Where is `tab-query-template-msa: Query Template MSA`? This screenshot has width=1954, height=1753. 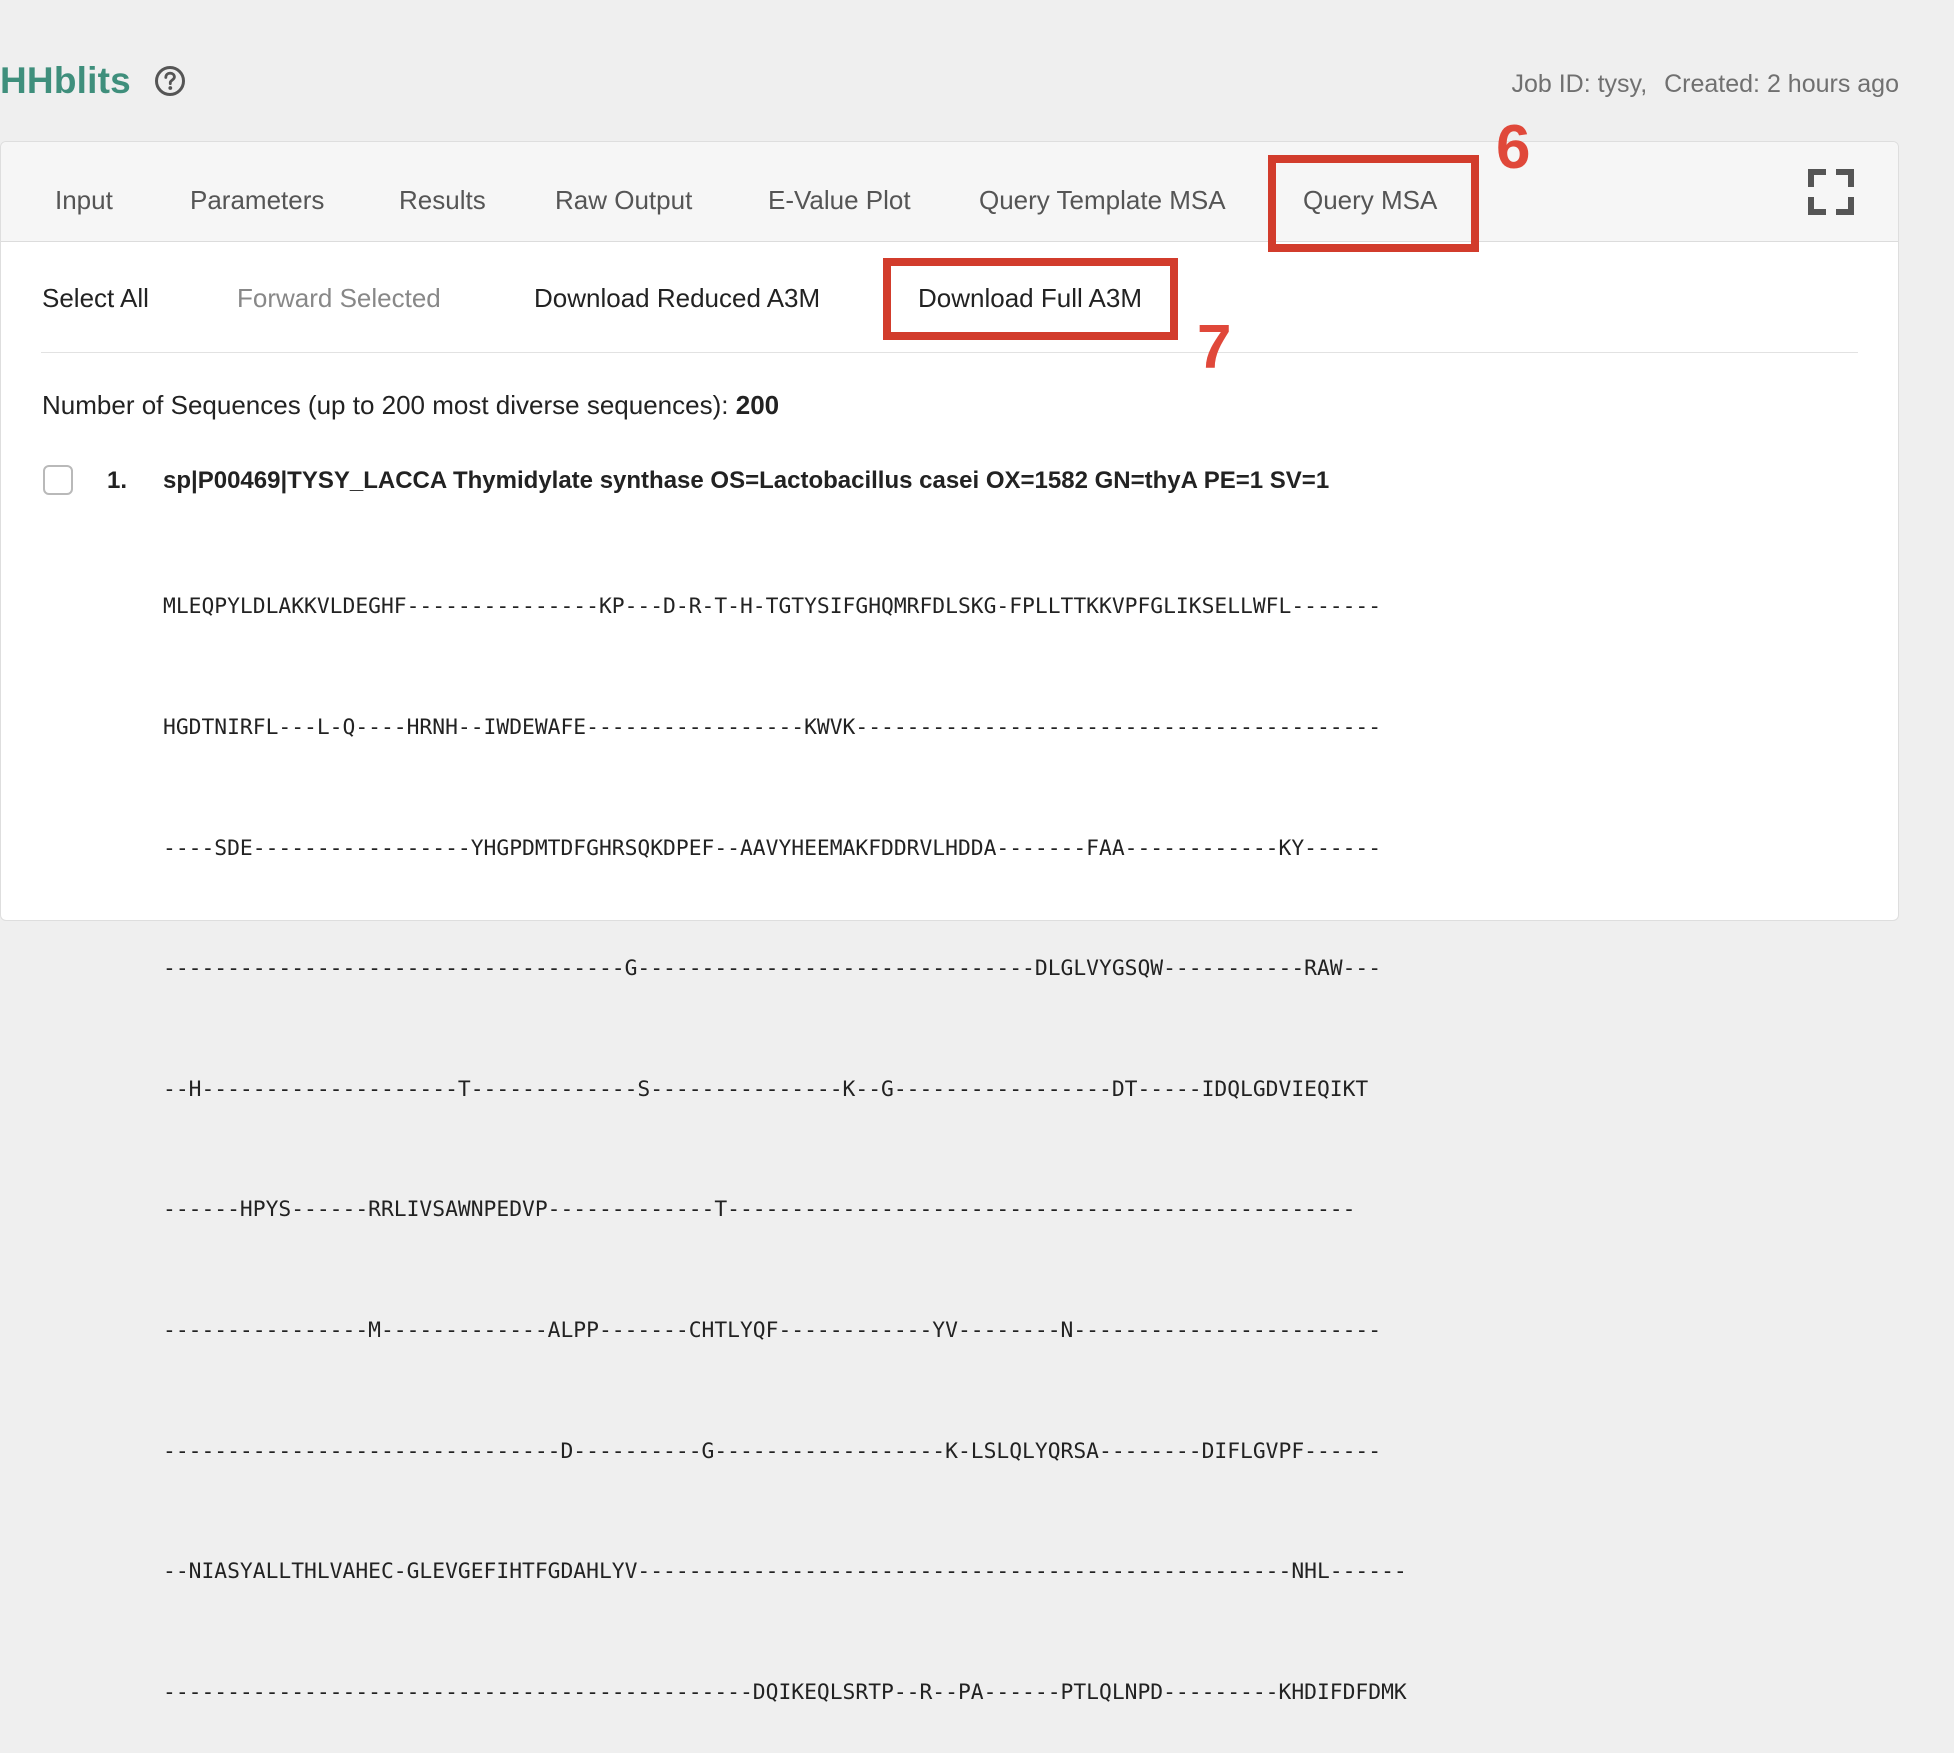
tab-query-template-msa: Query Template MSA is located at coordinates (1102, 200).